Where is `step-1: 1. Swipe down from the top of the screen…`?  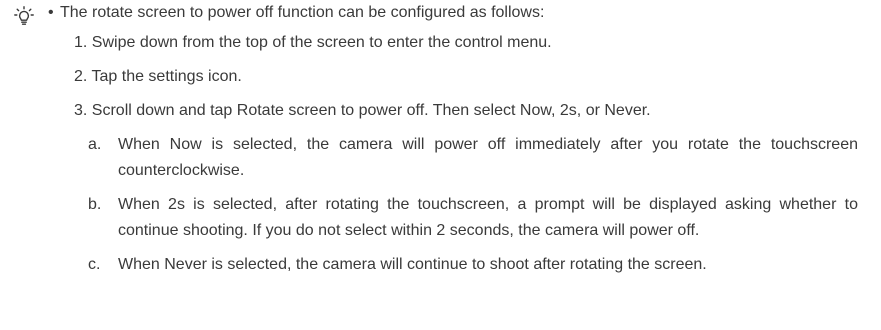 step-1: 1. Swipe down from the top of the screen… is located at coordinates (313, 42).